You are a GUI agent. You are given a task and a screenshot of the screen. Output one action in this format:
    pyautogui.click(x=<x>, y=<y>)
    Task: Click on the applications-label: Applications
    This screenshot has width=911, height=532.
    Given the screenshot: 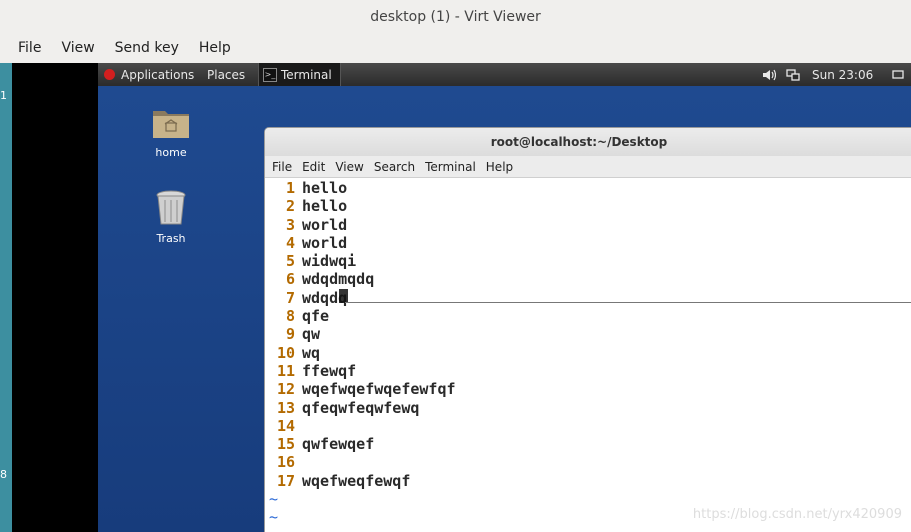 What is the action you would take?
    pyautogui.click(x=158, y=74)
    